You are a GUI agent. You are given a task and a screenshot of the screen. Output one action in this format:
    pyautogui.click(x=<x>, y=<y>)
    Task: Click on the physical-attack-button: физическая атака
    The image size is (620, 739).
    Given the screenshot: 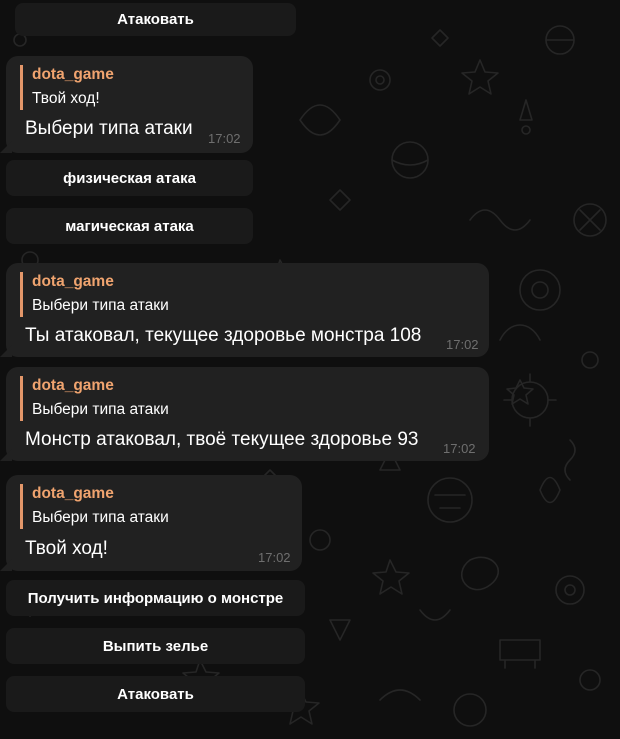 What is the action you would take?
    pyautogui.click(x=129, y=178)
    